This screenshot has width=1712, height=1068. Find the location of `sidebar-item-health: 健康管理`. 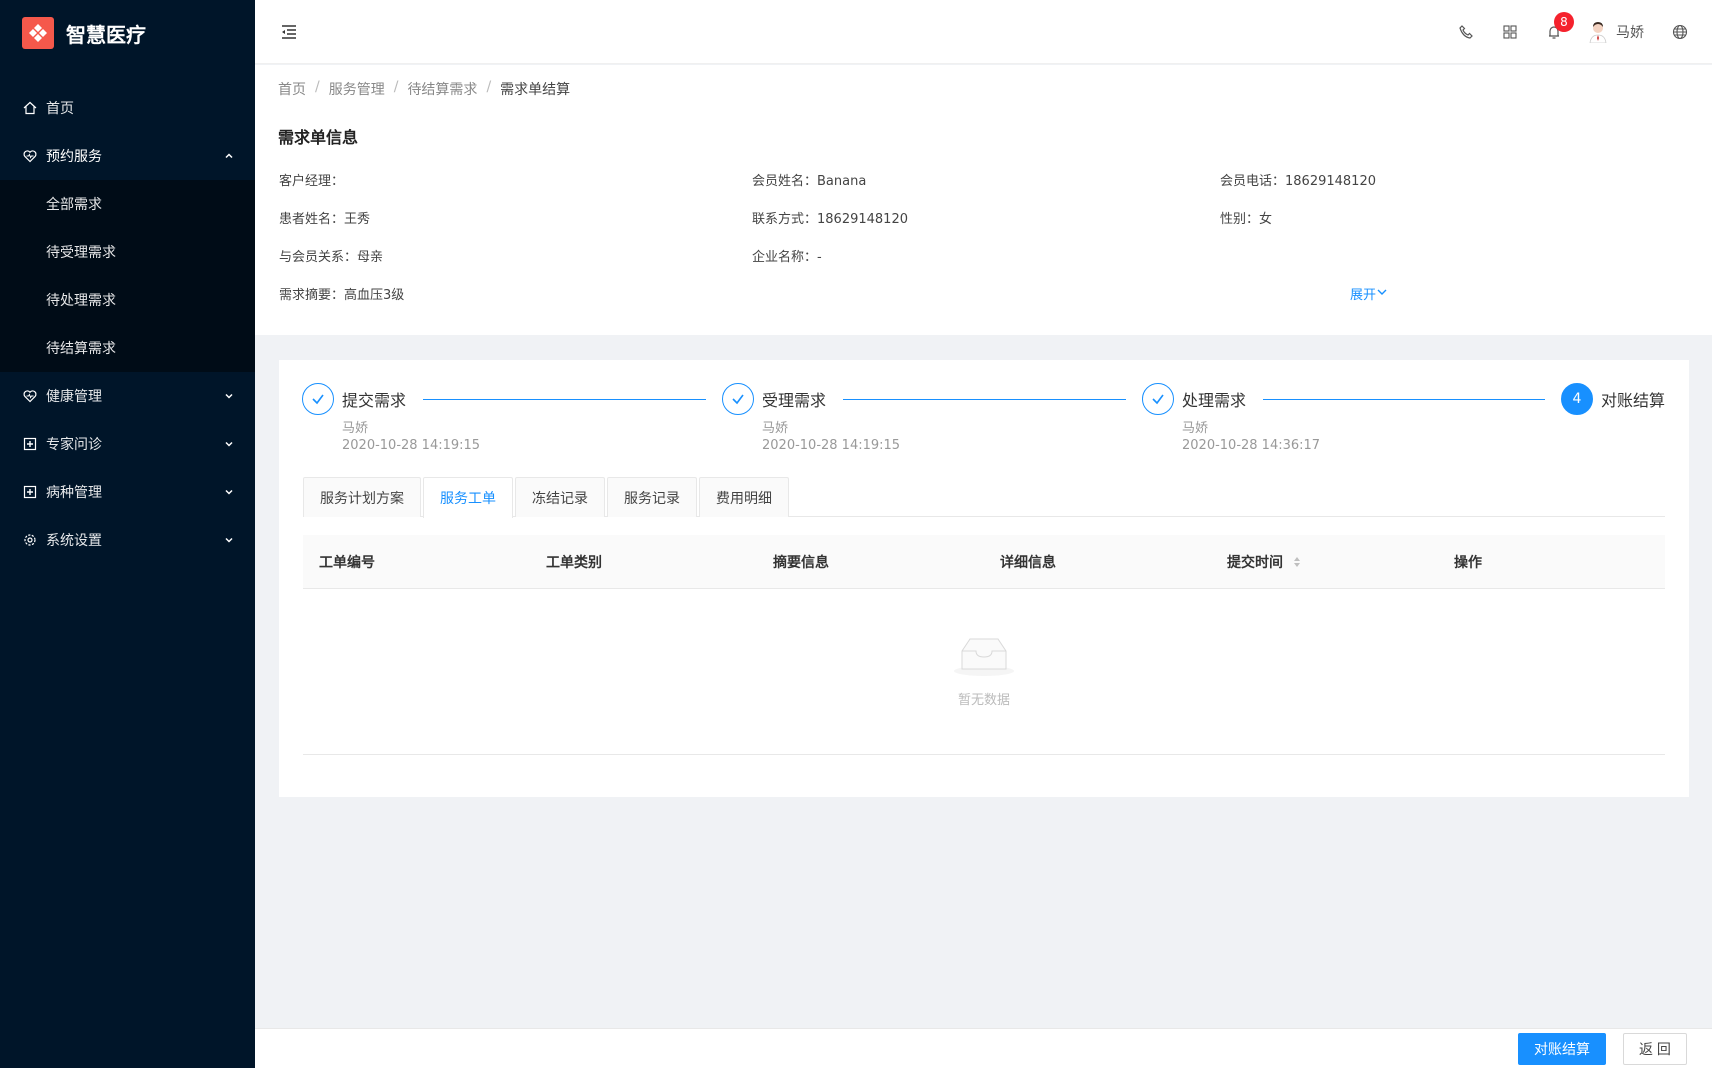

sidebar-item-health: 健康管理 is located at coordinates (127, 396).